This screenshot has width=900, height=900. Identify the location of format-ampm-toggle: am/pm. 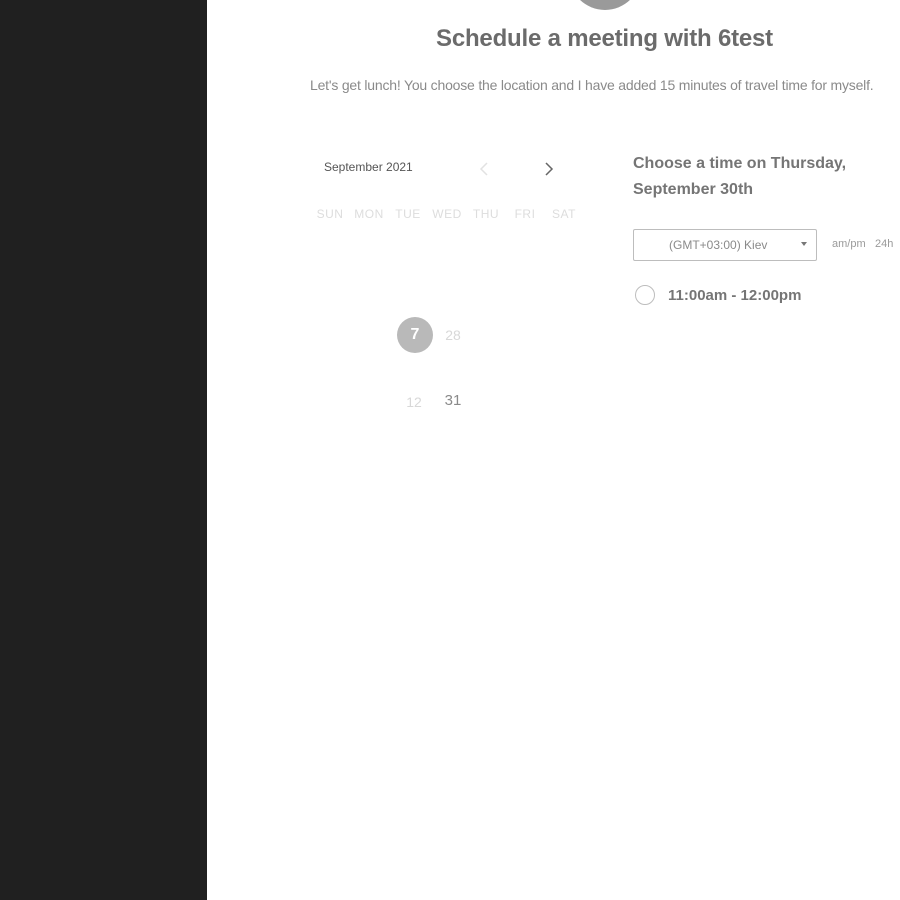
(849, 244).